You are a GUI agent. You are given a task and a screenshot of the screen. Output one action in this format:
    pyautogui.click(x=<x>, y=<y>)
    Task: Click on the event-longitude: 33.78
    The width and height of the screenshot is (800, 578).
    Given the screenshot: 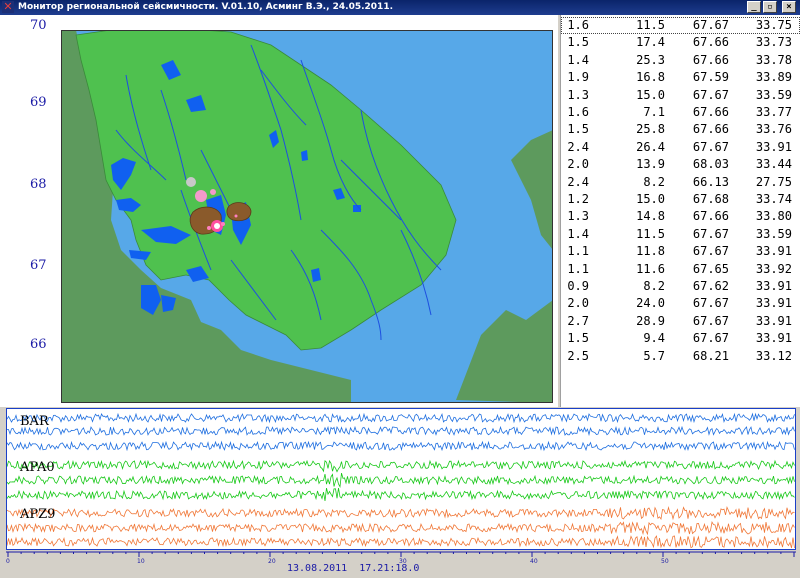 What is the action you would take?
    pyautogui.click(x=773, y=59)
    